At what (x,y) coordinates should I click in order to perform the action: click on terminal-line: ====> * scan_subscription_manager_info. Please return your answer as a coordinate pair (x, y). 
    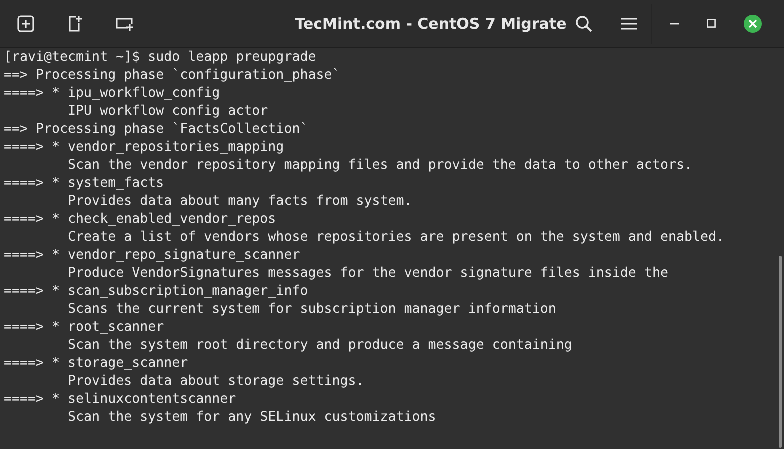
    Looking at the image, I should click on (156, 292).